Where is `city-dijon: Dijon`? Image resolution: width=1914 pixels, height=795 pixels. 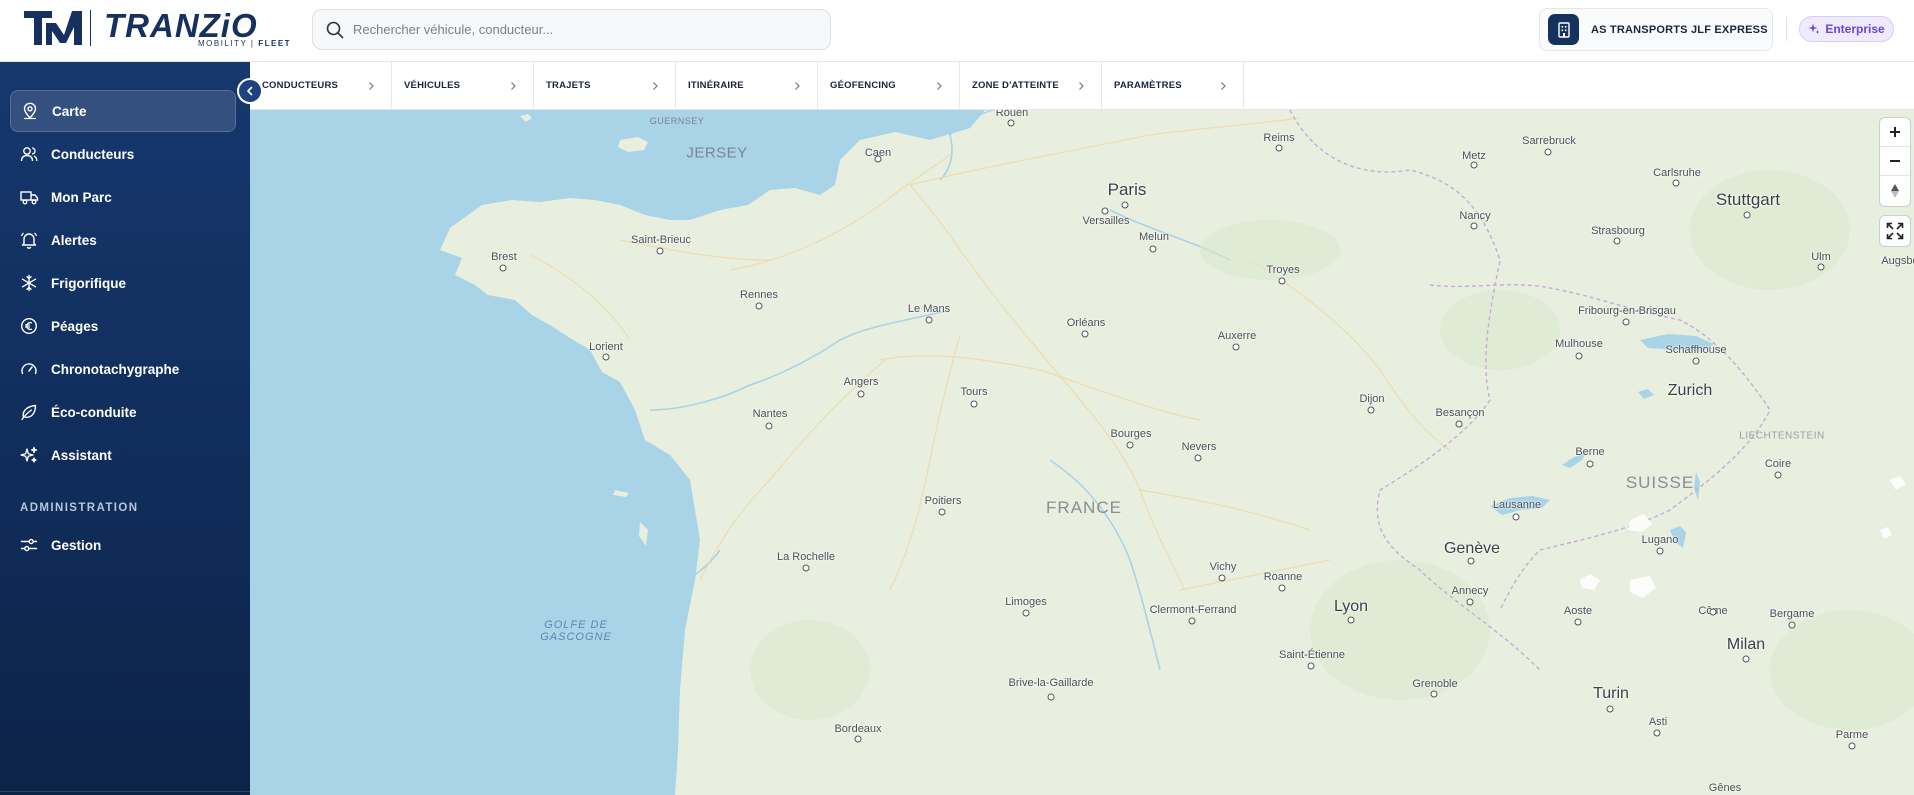 city-dijon: Dijon is located at coordinates (1371, 399).